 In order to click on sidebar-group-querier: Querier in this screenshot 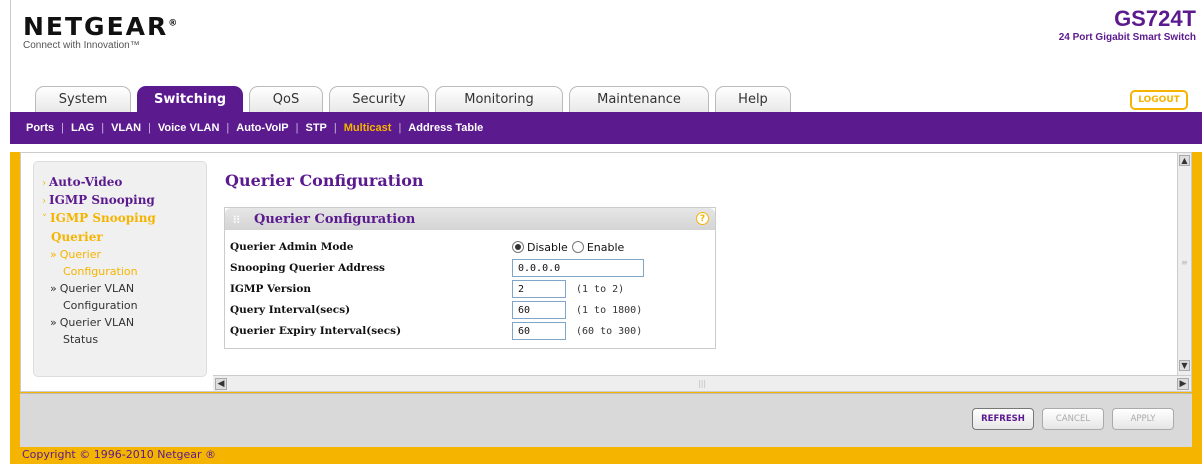, I will do `click(120, 237)`.